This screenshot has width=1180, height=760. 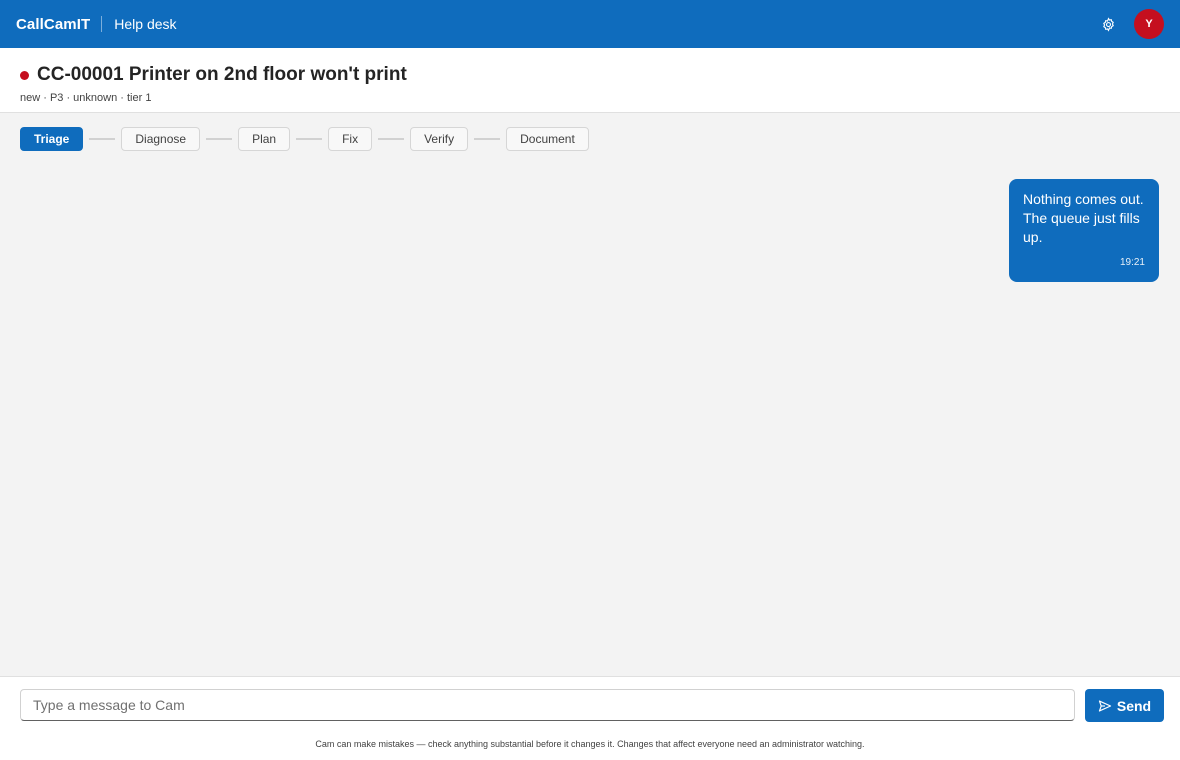 I want to click on gear-icon, so click(x=1108, y=24).